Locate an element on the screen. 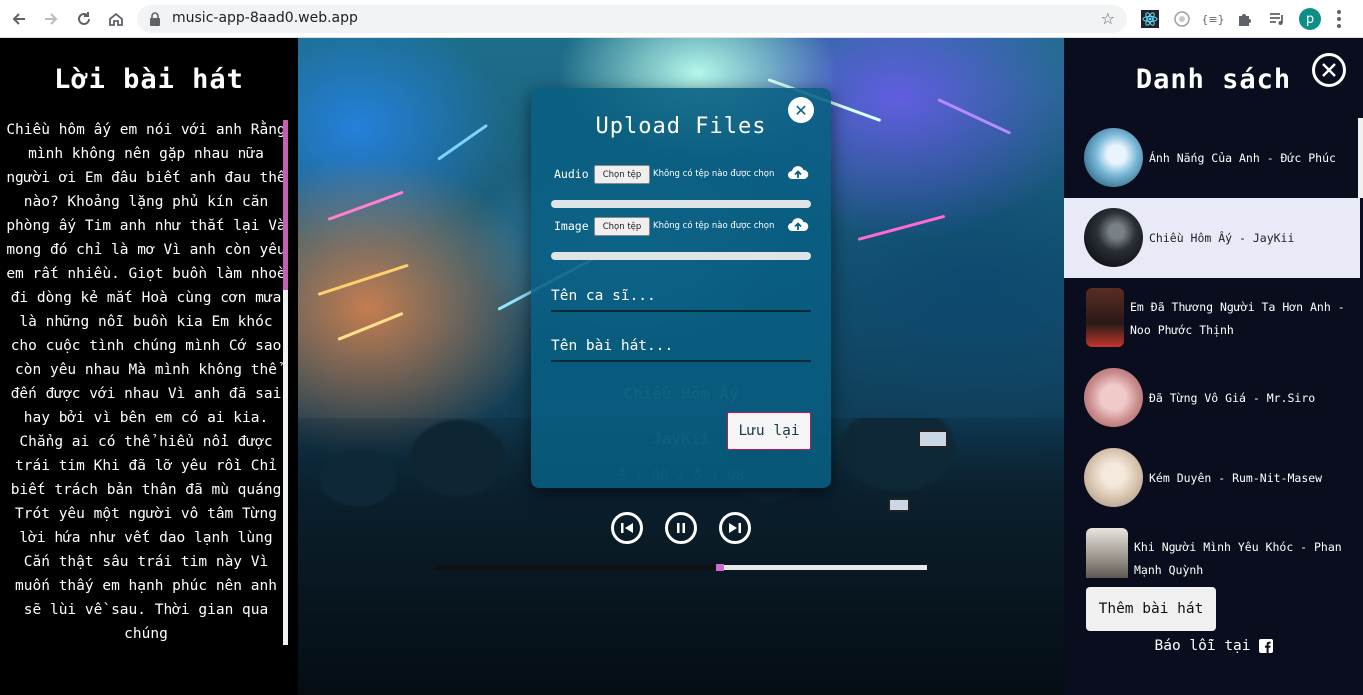 The image size is (1363, 695). image-choose-file-button: Chọn tệp is located at coordinates (622, 226).